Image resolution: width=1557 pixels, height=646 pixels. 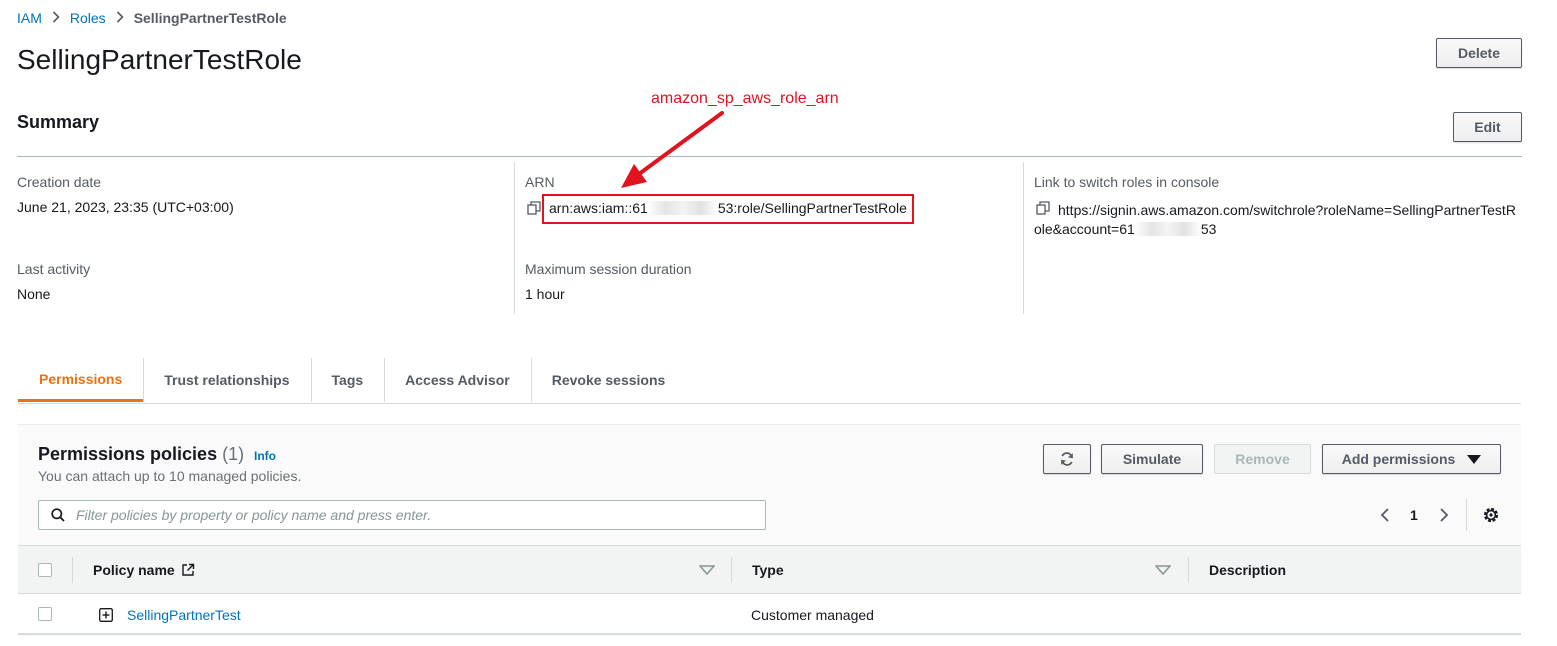 I want to click on header-policy-name: Policy name, so click(x=144, y=570).